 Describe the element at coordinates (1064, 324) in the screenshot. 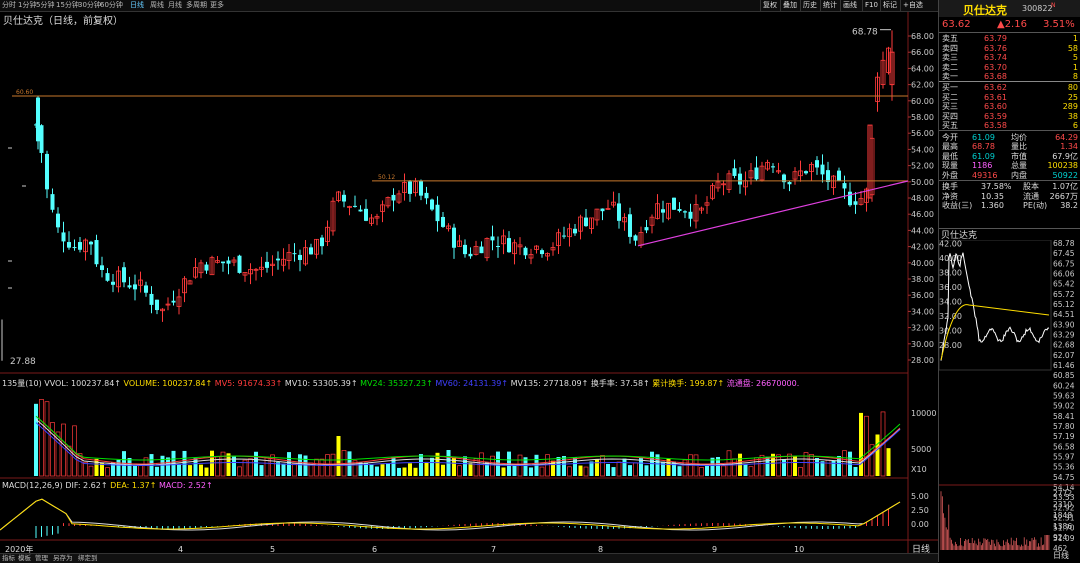

I see `intraday-price-tick: 63.90` at that location.